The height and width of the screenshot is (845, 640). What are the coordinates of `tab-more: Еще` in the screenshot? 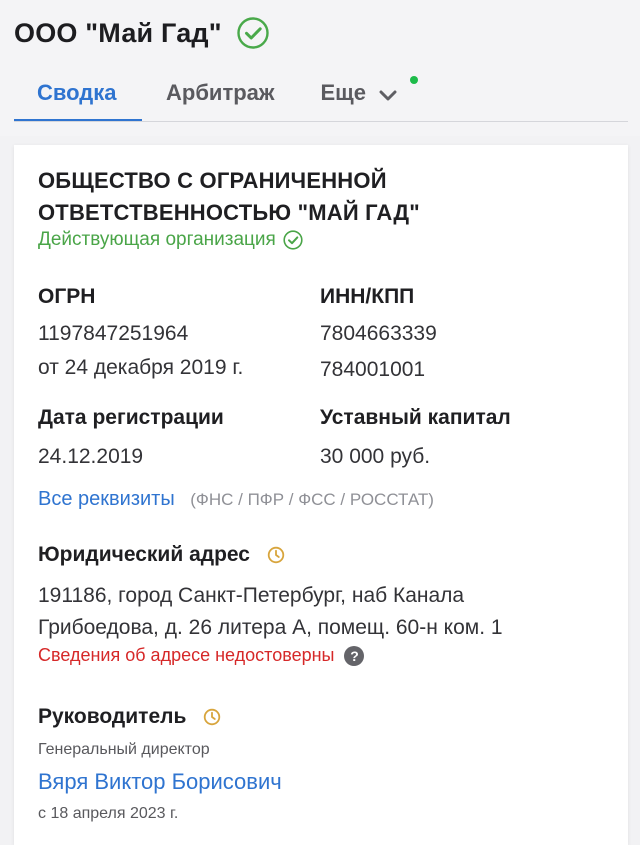 It's located at (369, 97).